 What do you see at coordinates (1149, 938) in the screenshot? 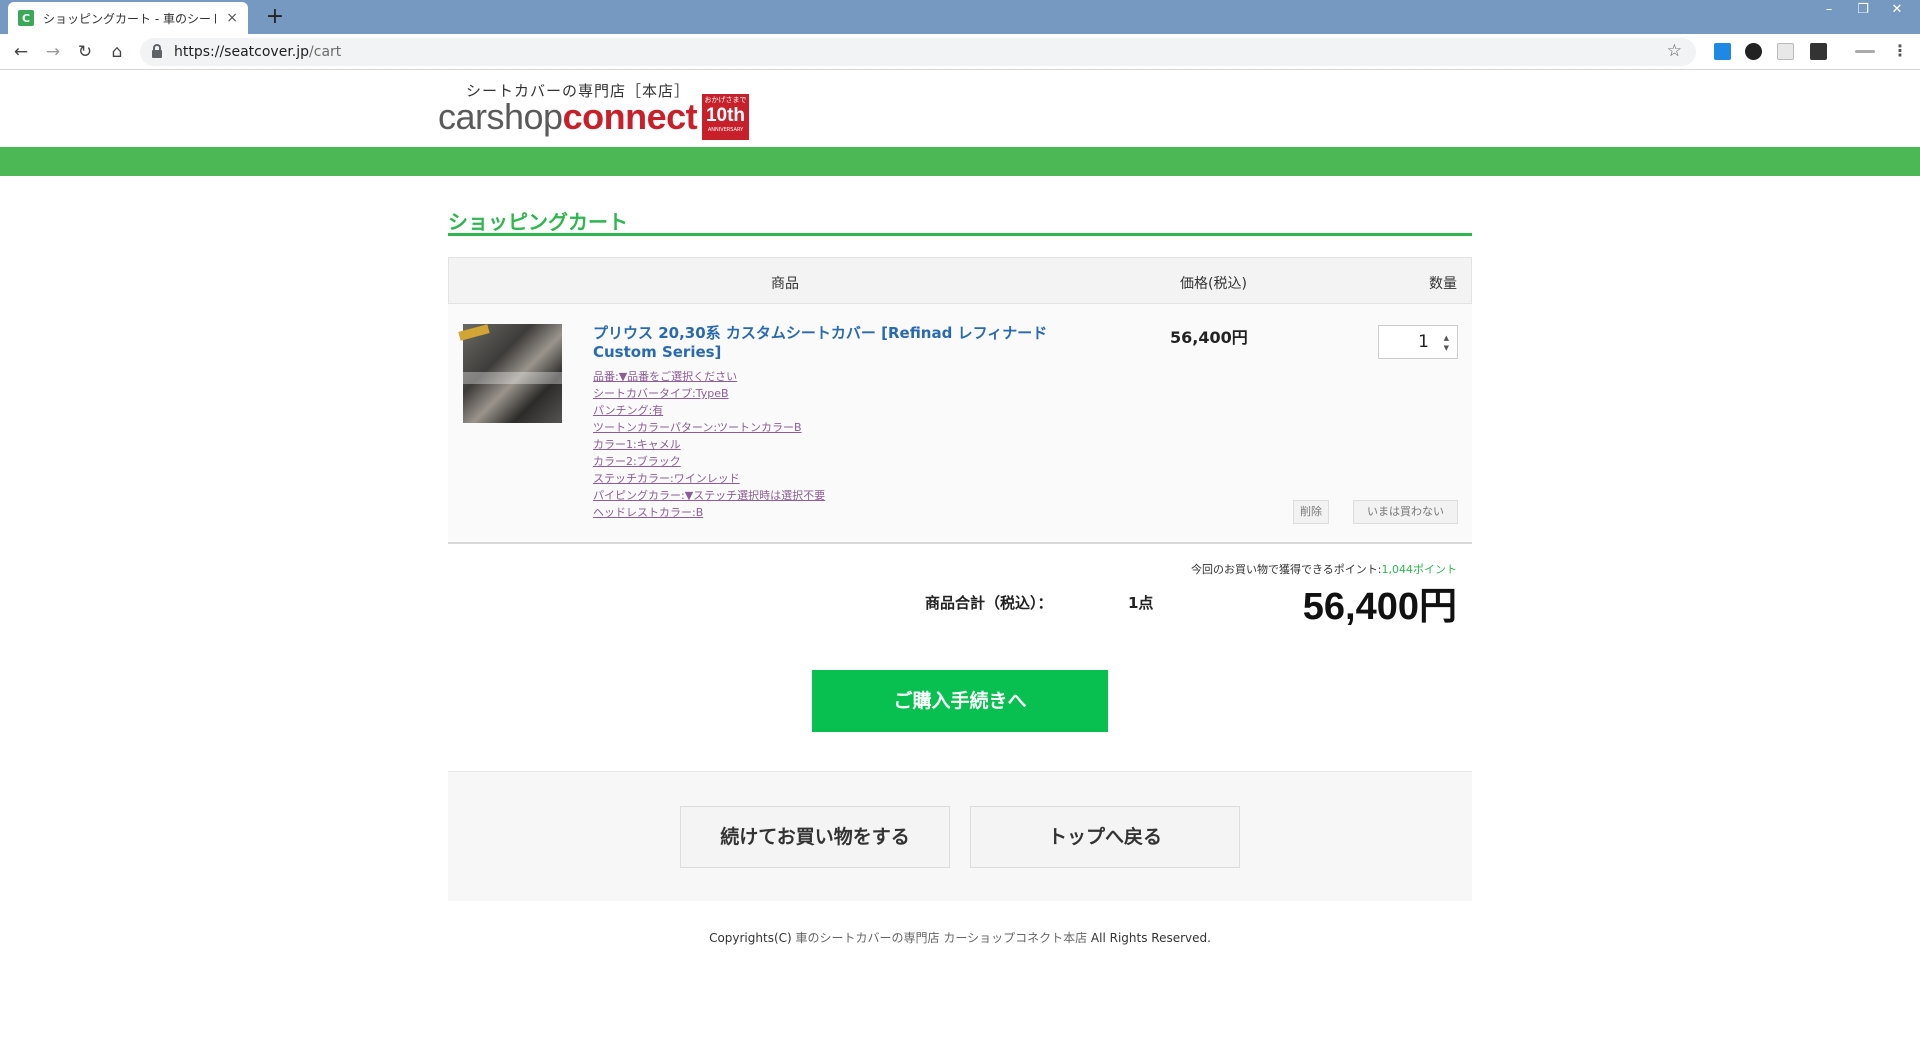
I see `footer-suffix: All Rights Reserved.` at bounding box center [1149, 938].